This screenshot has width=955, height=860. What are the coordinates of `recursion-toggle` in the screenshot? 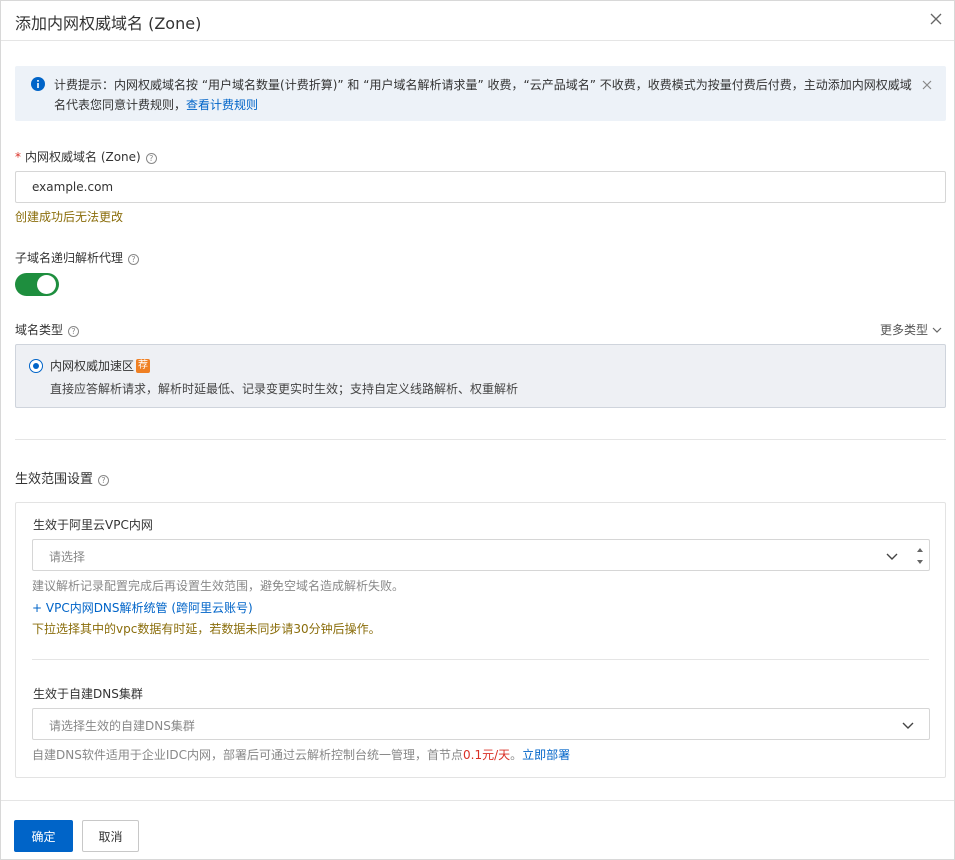 It's located at (37, 284).